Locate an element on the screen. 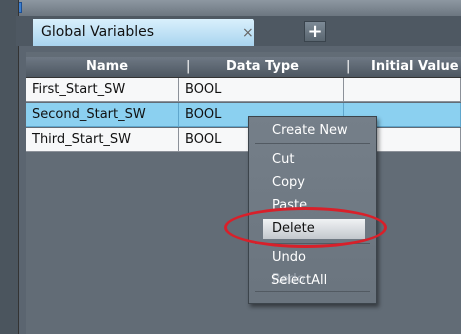  cell-name: Second_Start_SW is located at coordinates (102, 115).